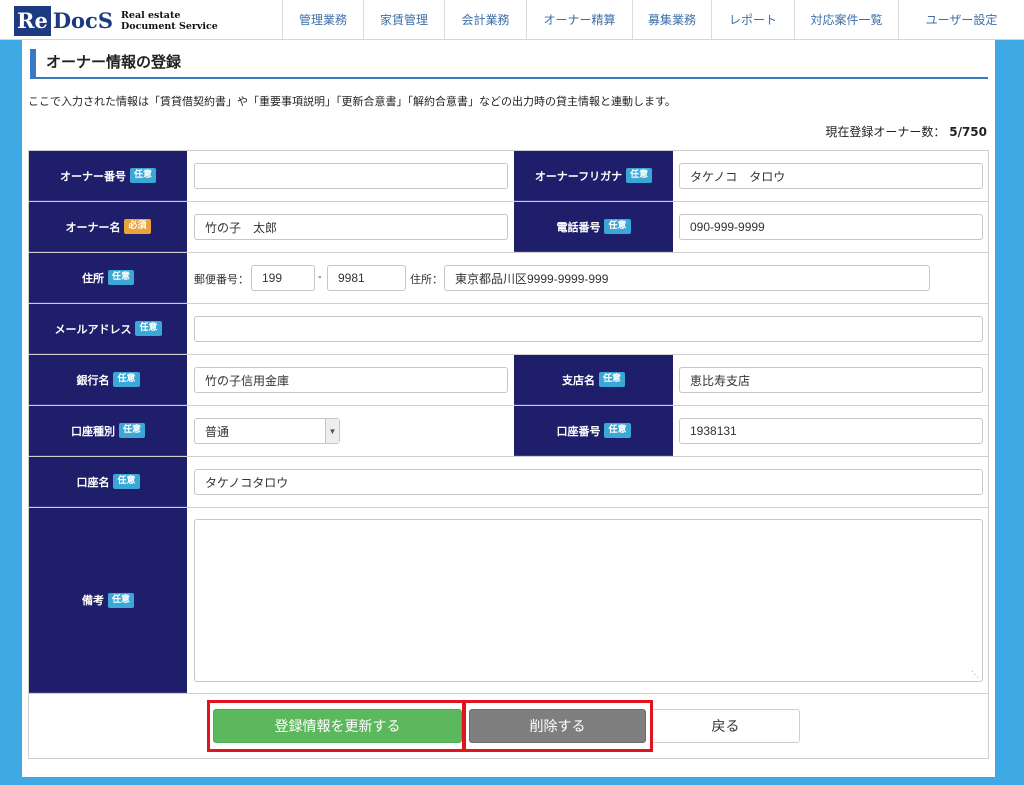  Describe the element at coordinates (752, 19) in the screenshot. I see `nav-reports: レポート` at that location.